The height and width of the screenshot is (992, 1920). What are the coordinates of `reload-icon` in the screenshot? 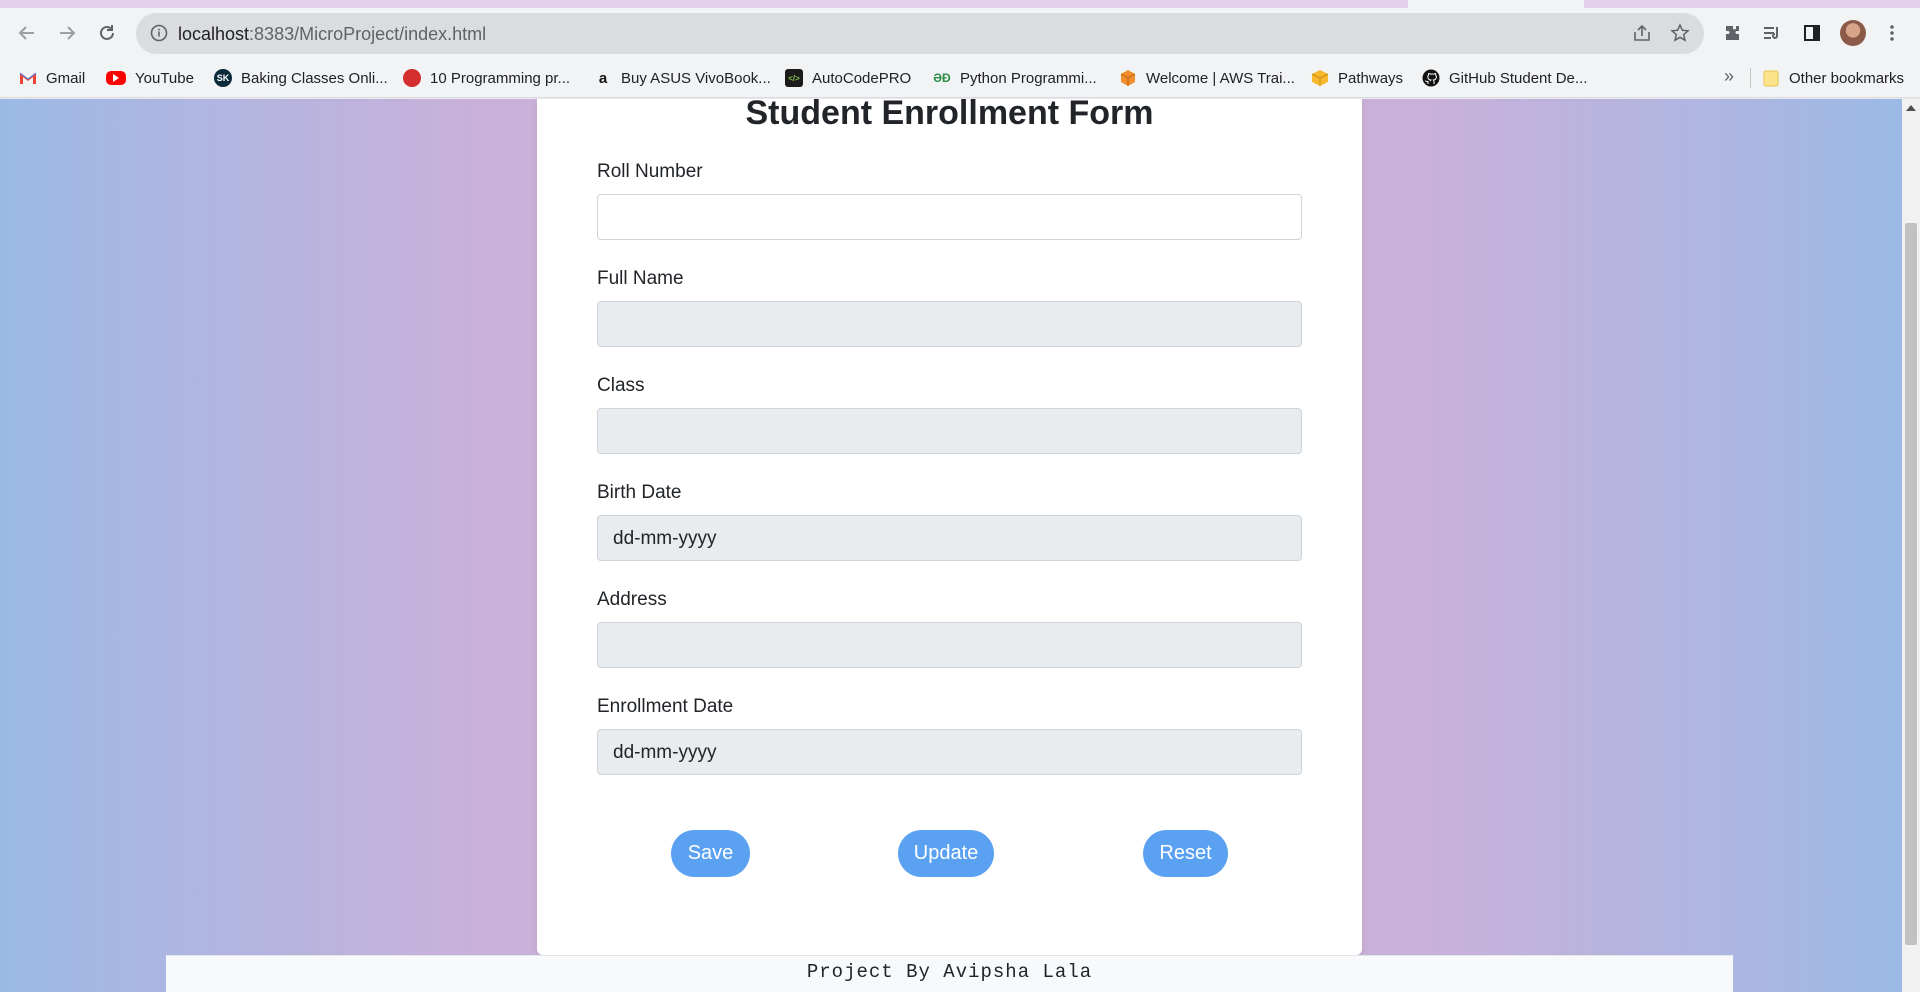 It's located at (107, 33).